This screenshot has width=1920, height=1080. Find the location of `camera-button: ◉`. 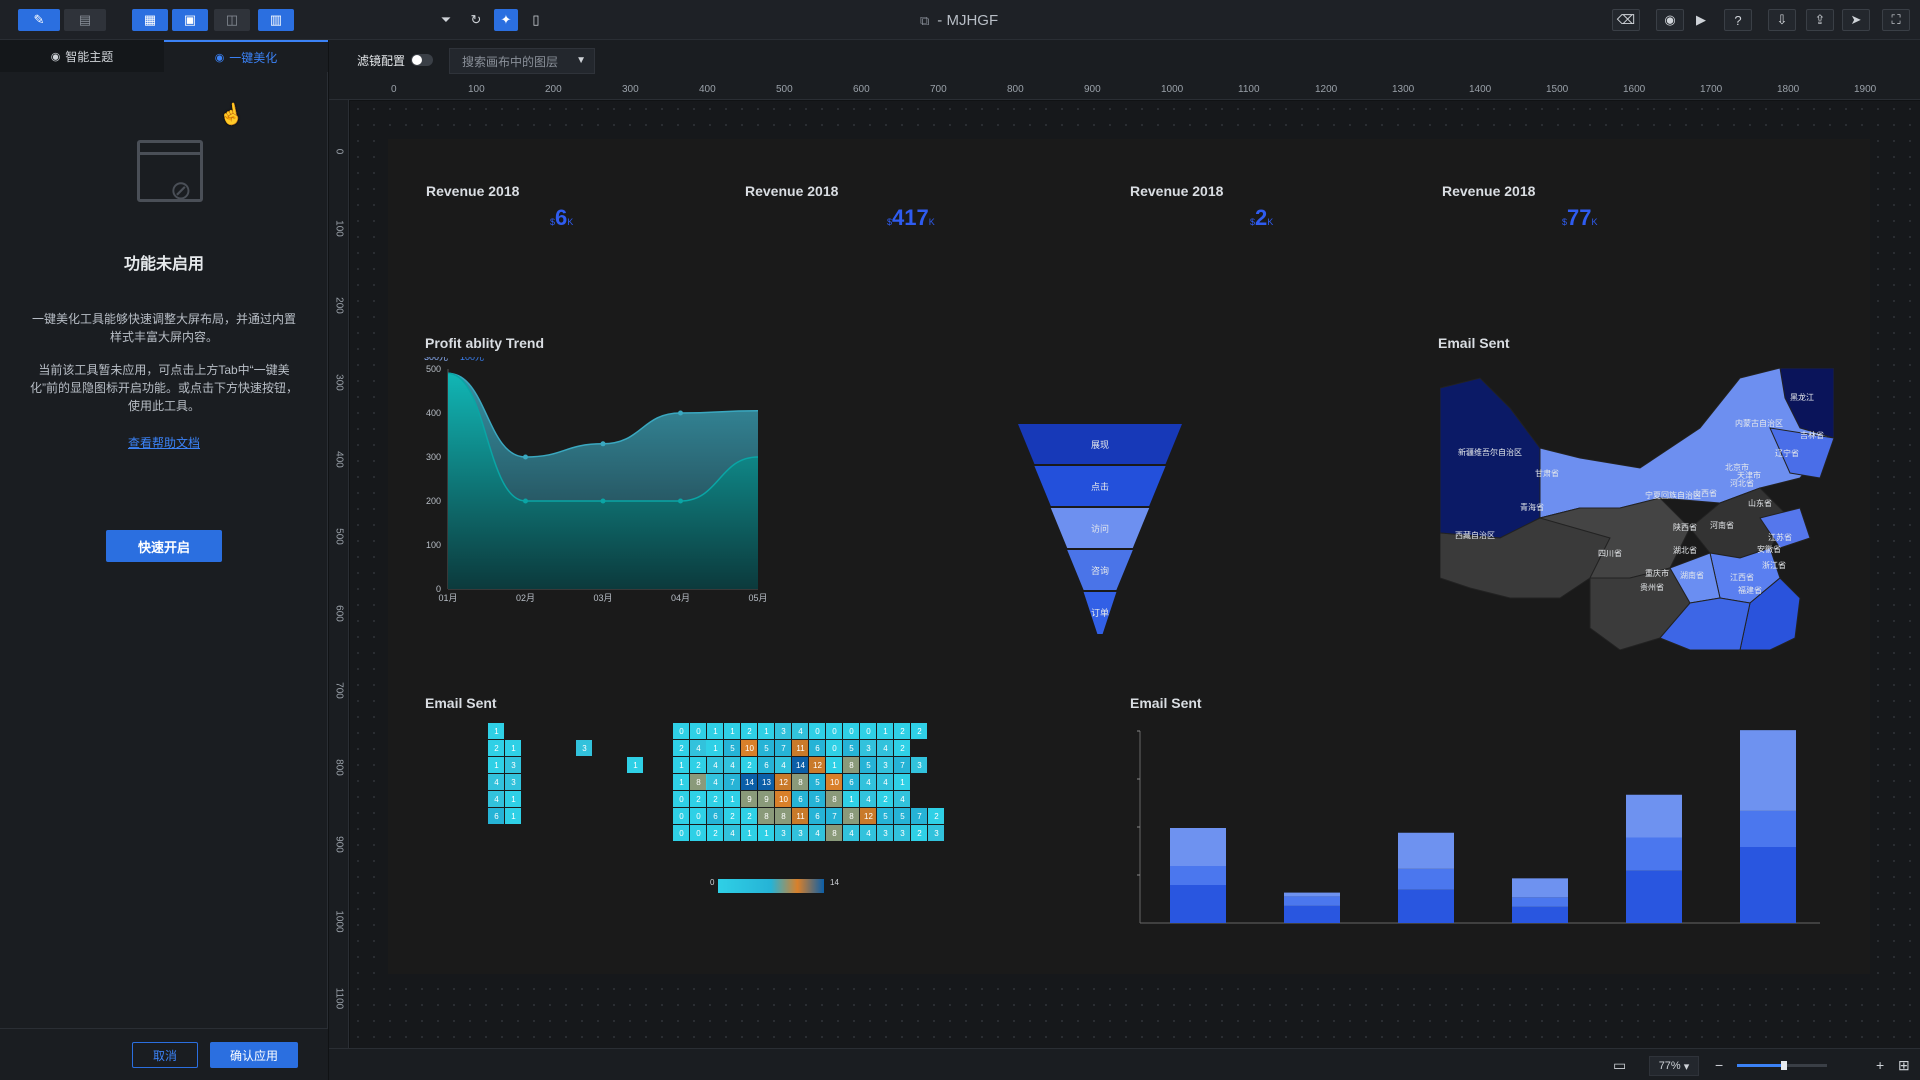

camera-button: ◉ is located at coordinates (1670, 20).